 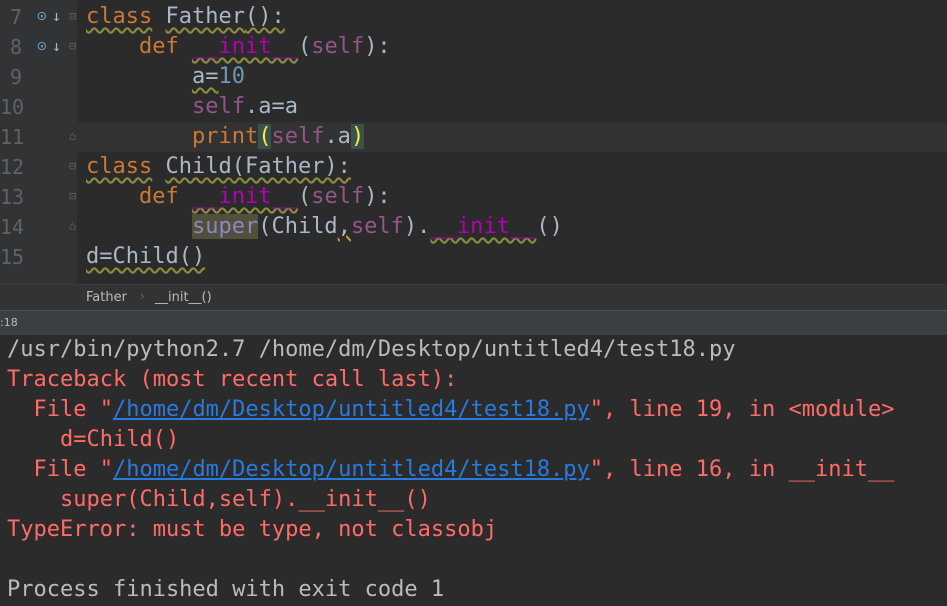 What do you see at coordinates (232, 379) in the screenshot?
I see `traceback-header: Traceback (most recent call last):` at bounding box center [232, 379].